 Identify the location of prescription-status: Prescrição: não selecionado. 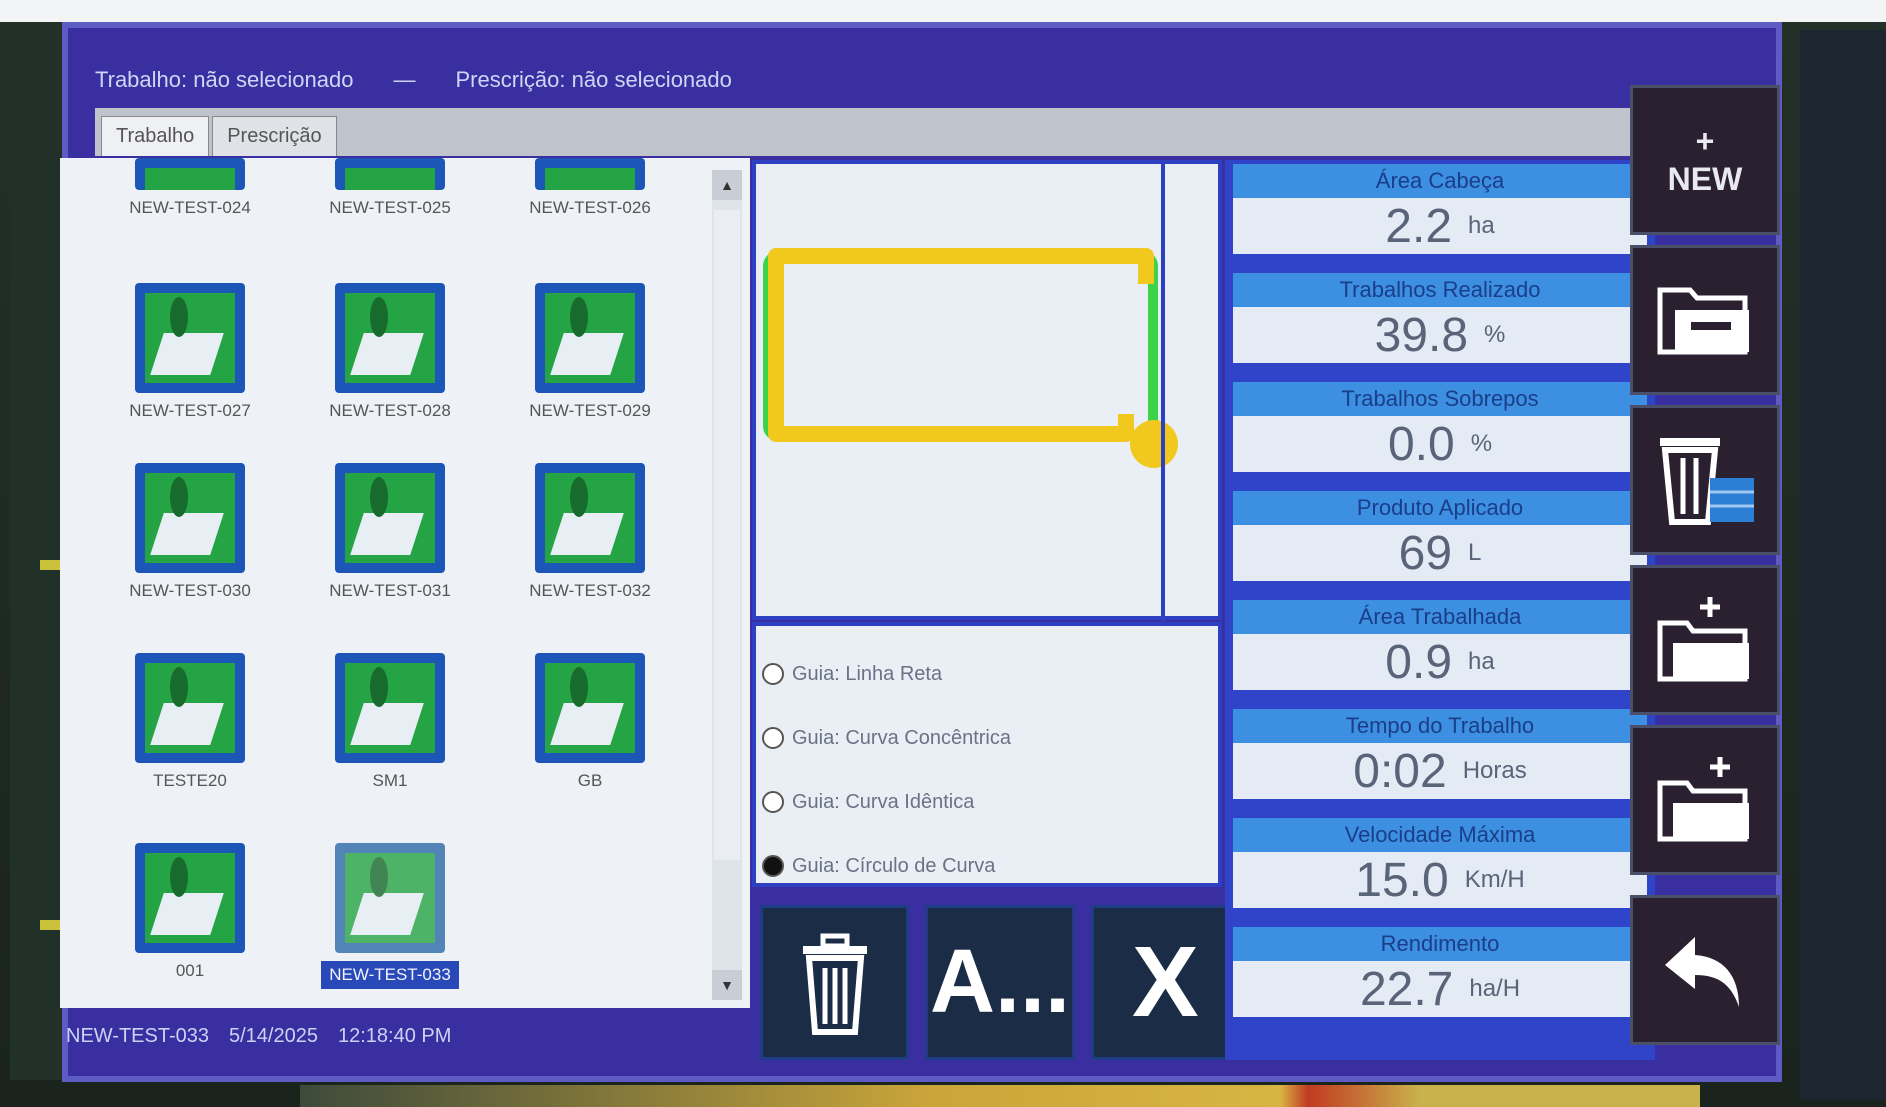
(593, 79).